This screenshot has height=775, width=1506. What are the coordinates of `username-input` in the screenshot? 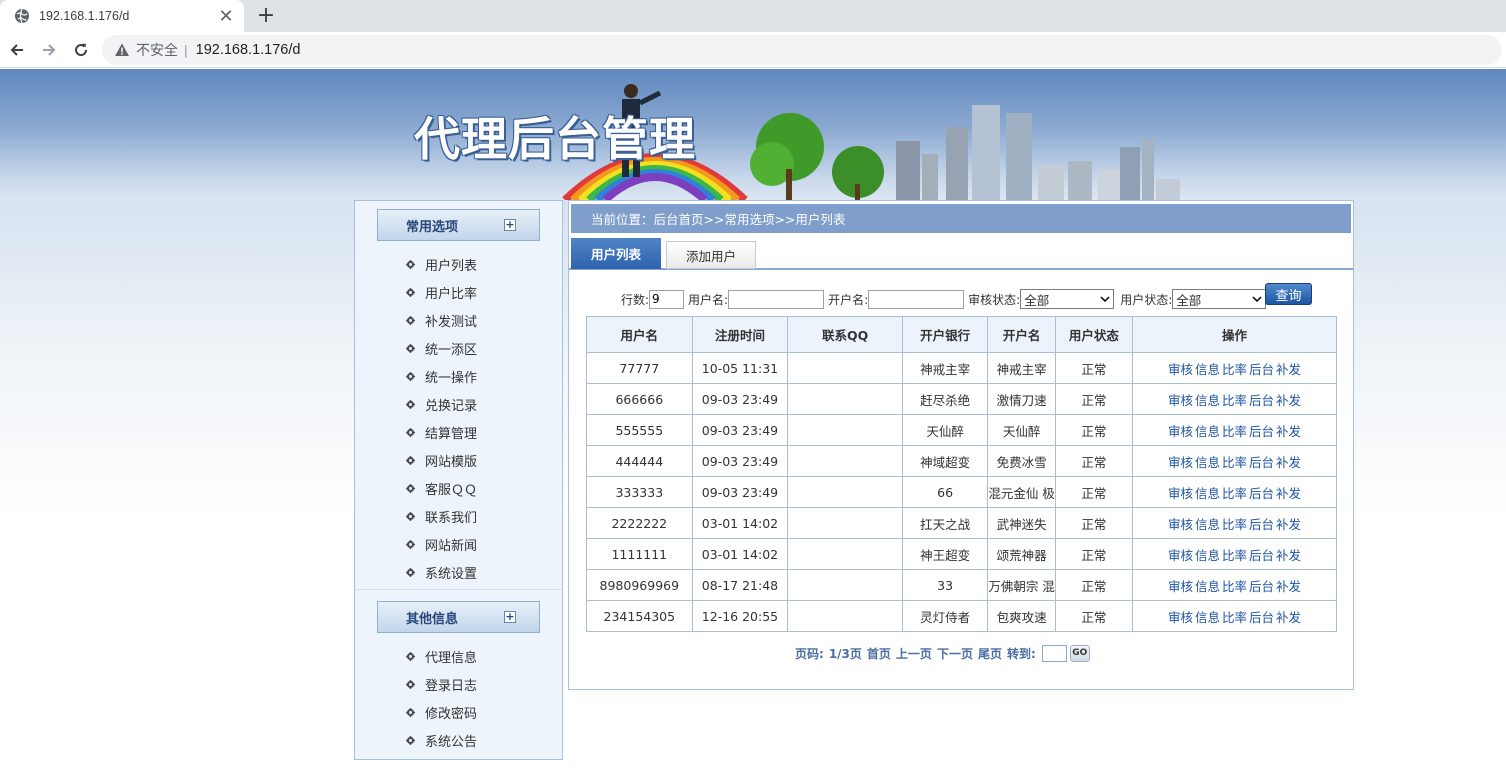 It's located at (776, 299).